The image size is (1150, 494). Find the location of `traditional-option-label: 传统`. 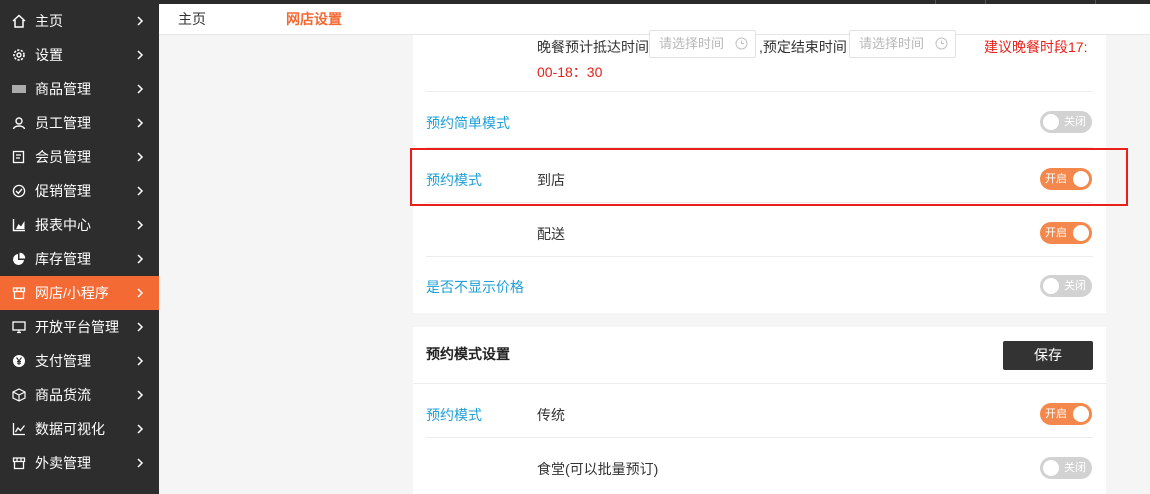

traditional-option-label: 传统 is located at coordinates (551, 415).